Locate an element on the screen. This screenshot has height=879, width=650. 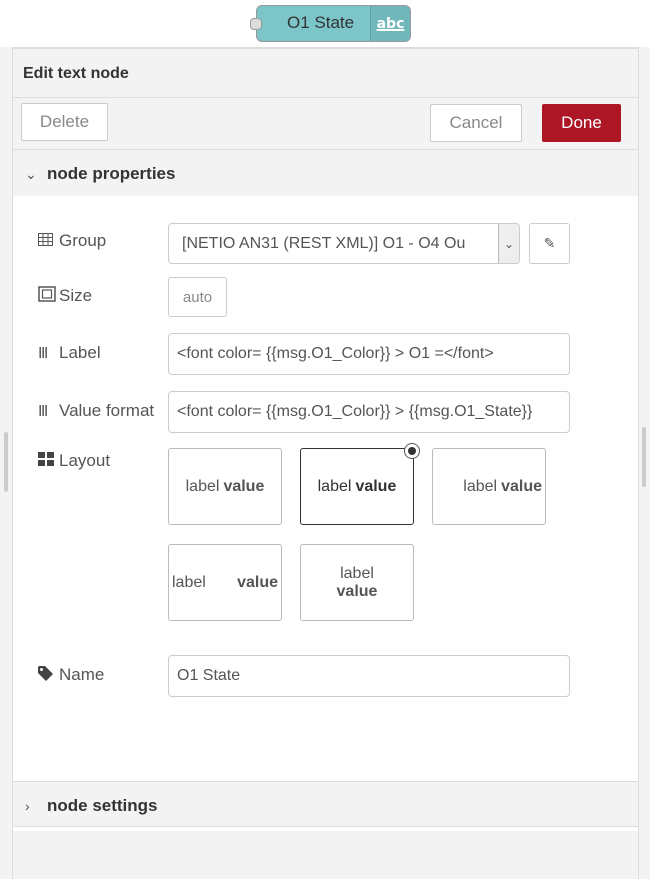
value-format-label: Ⅲ Value format is located at coordinates (96, 411).